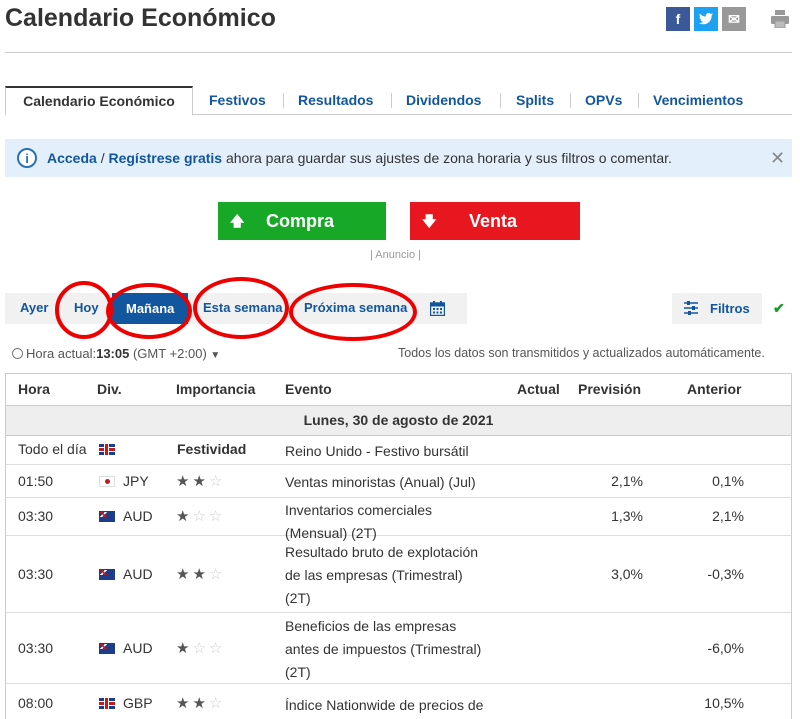  Describe the element at coordinates (730, 308) in the screenshot. I see `filters-label: Filtros` at that location.